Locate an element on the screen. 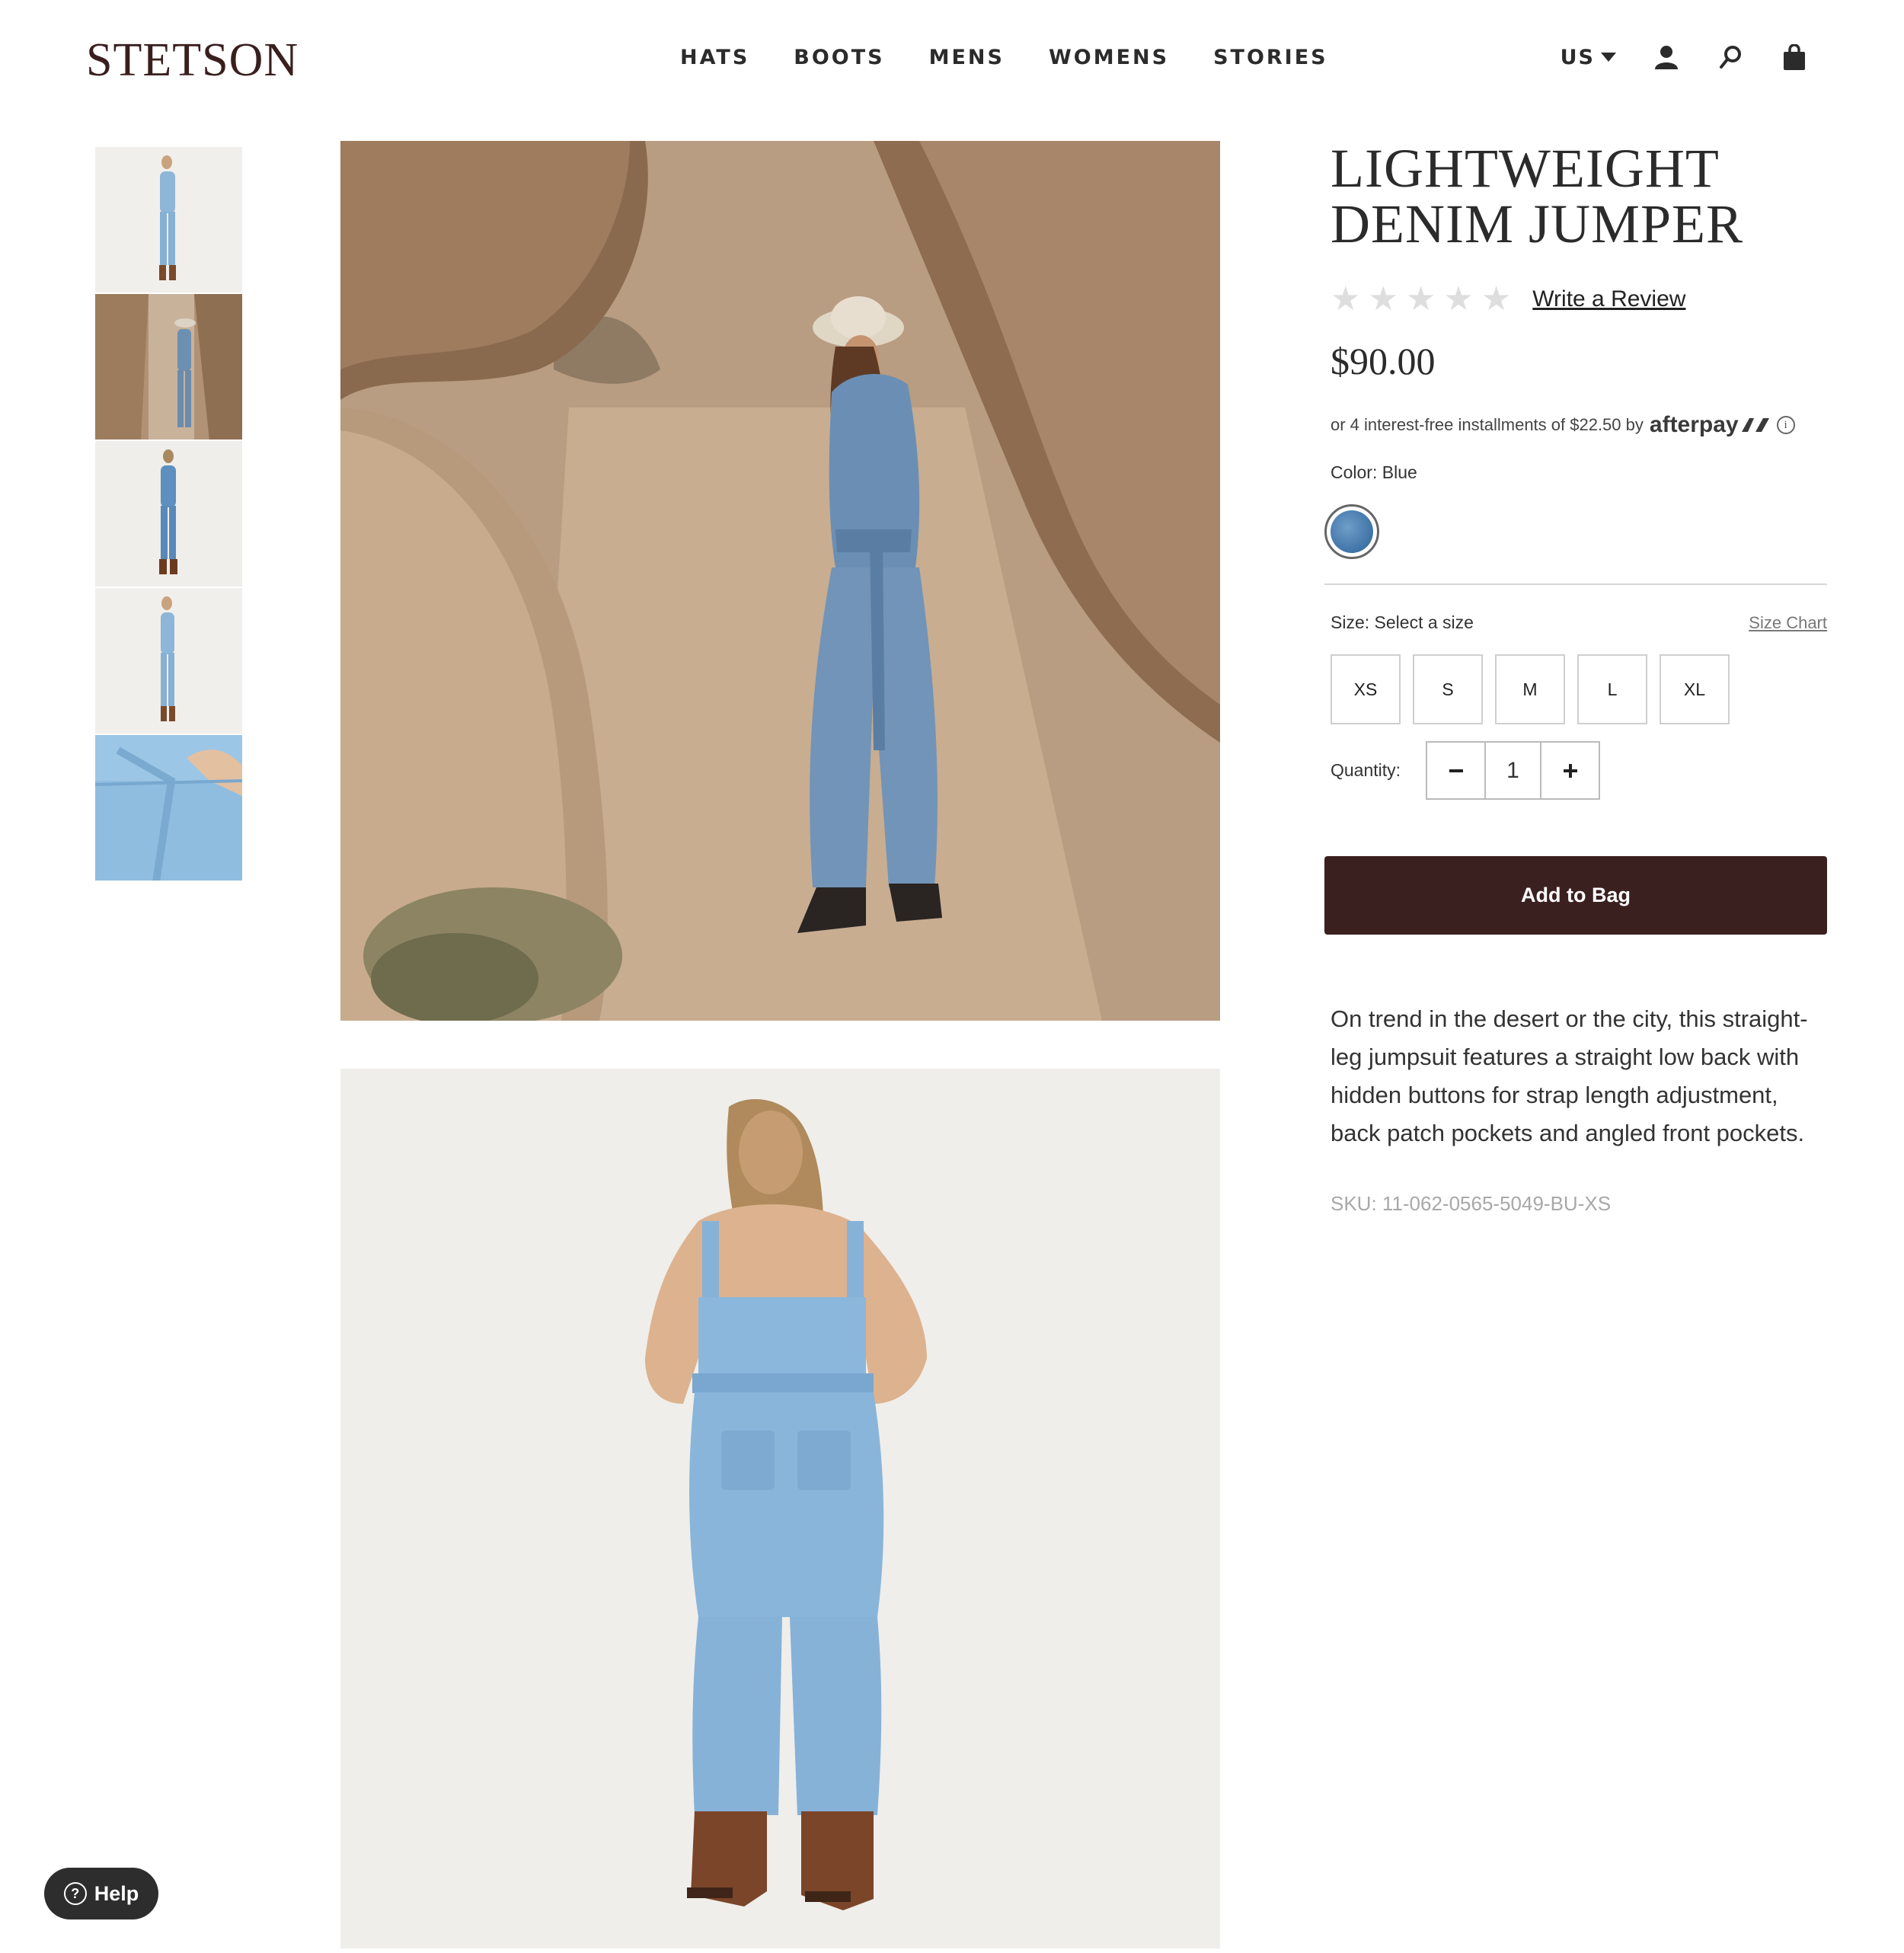 This screenshot has height=1953, width=1904. quantity-increase-button is located at coordinates (1570, 770).